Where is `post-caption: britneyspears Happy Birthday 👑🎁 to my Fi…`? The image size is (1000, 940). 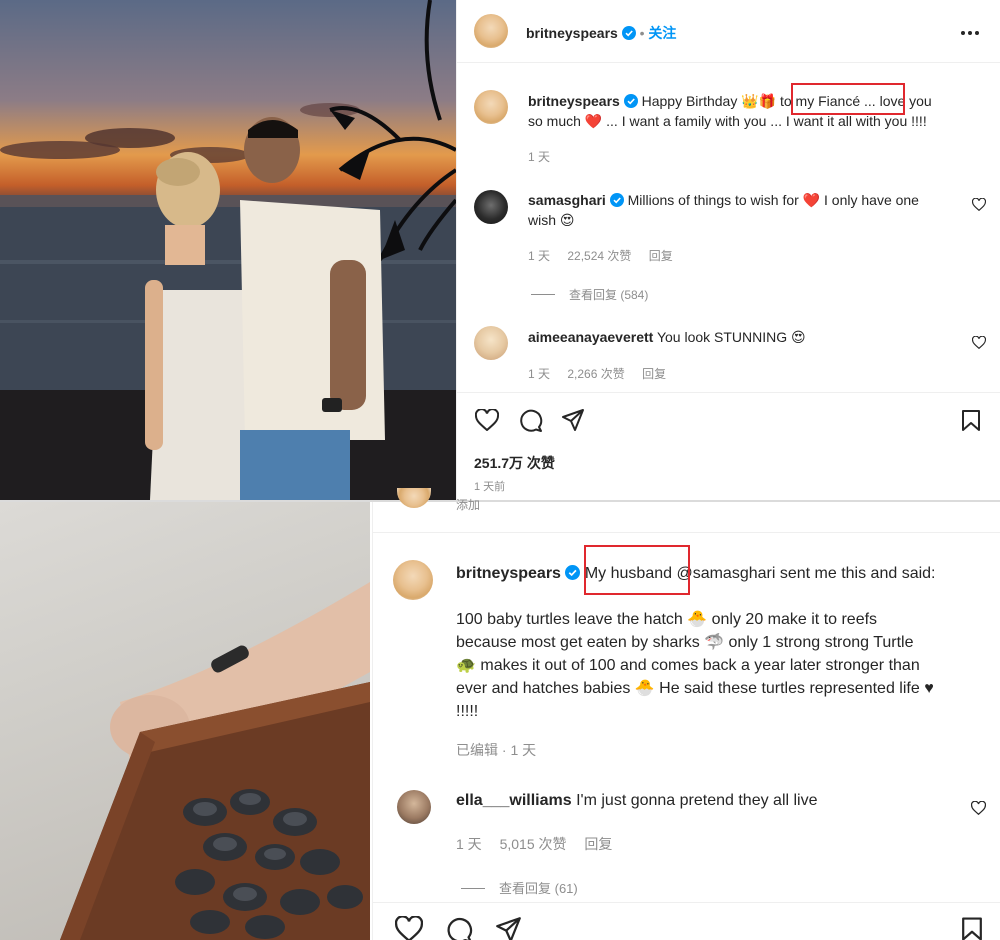 post-caption: britneyspears Happy Birthday 👑🎁 to my Fi… is located at coordinates (753, 111).